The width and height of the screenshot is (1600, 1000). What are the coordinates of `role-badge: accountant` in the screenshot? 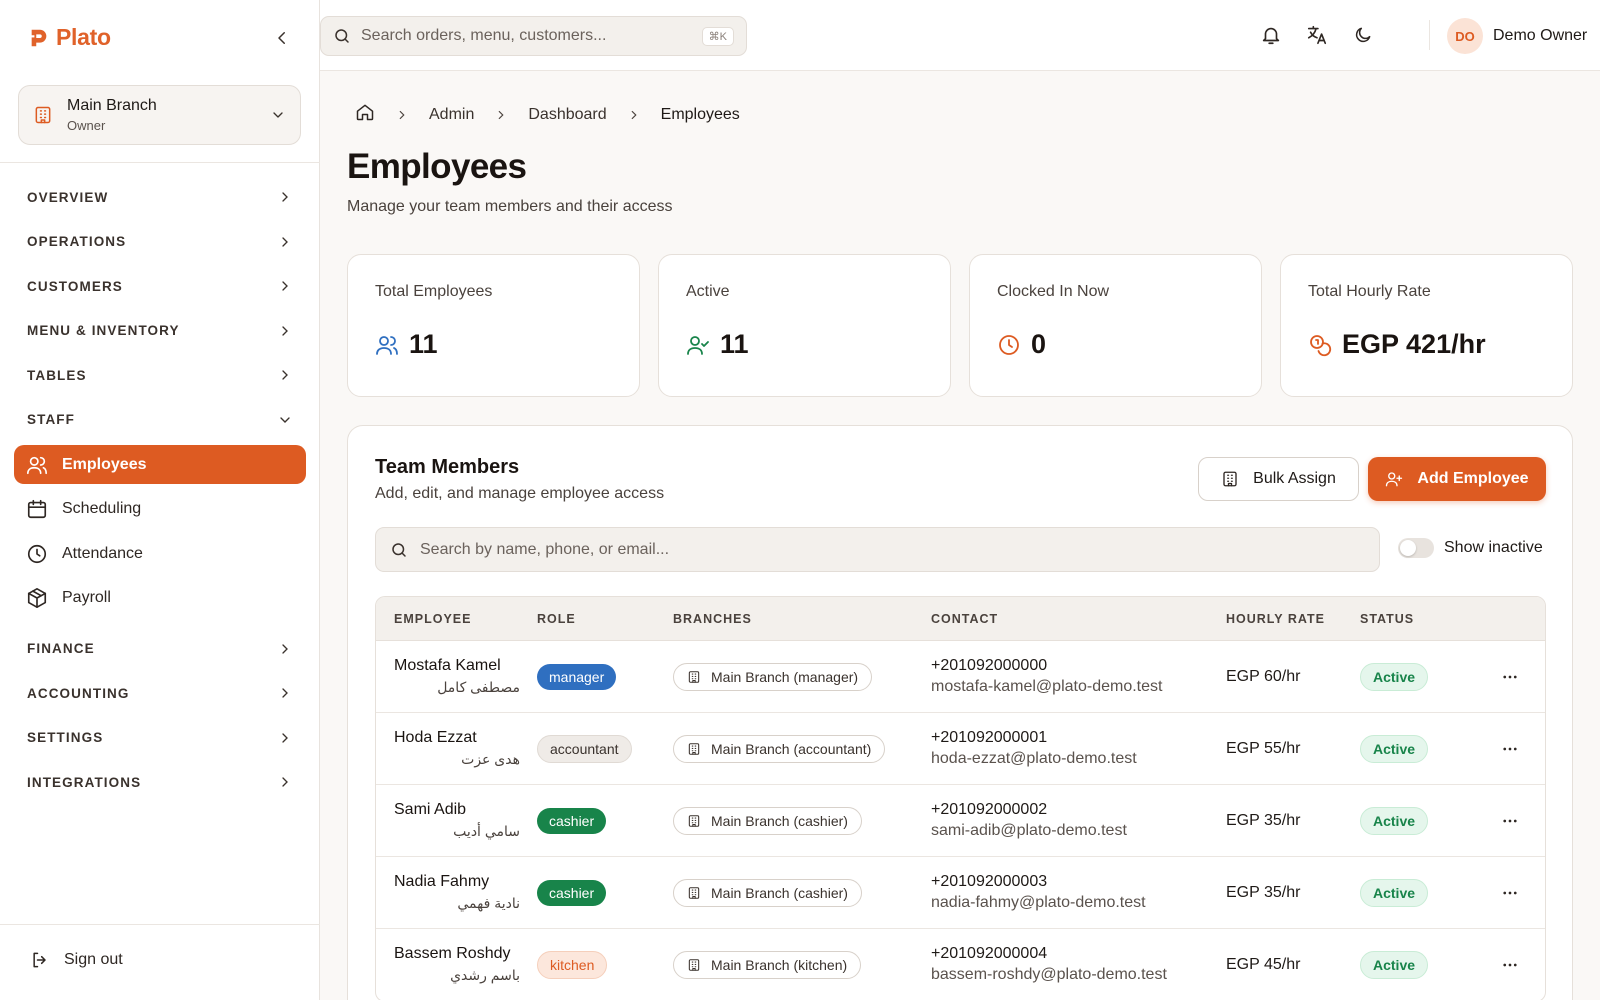 It's located at (584, 748).